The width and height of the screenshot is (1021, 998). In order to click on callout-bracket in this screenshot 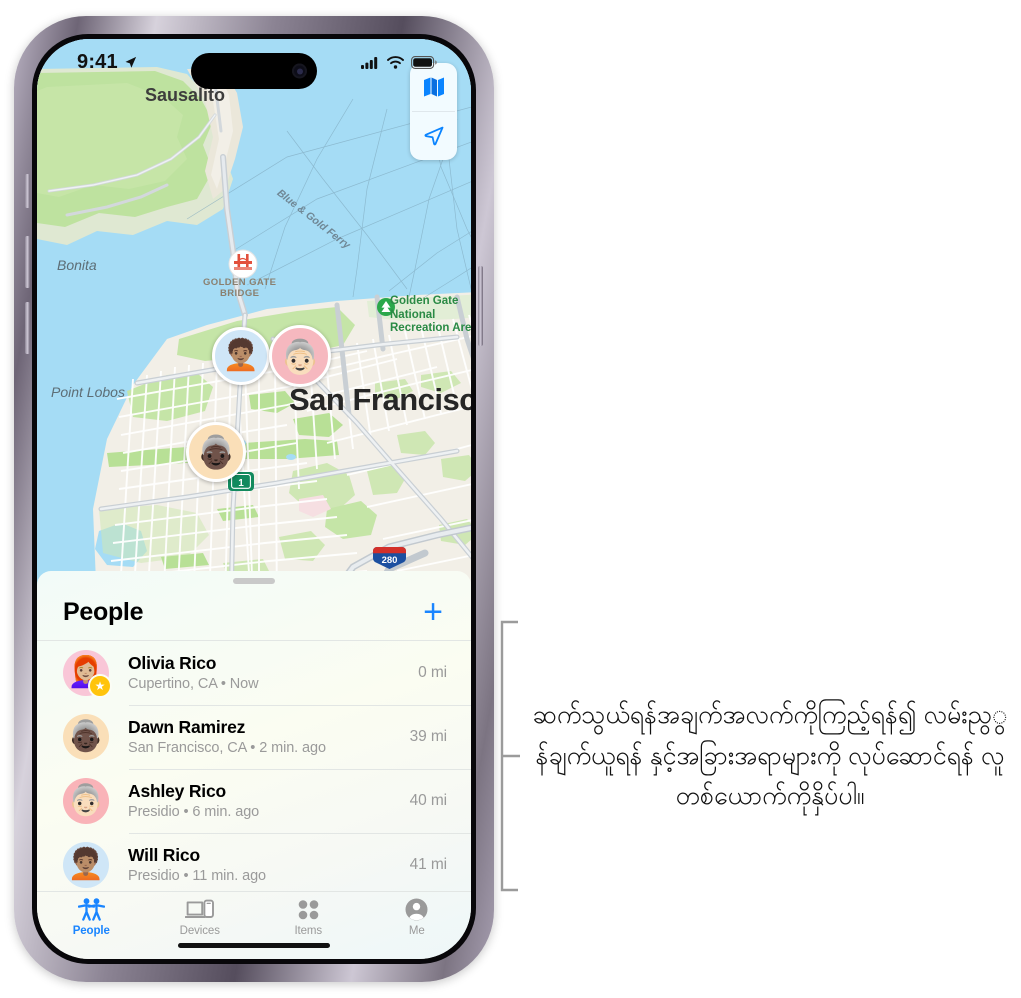, I will do `click(509, 756)`.